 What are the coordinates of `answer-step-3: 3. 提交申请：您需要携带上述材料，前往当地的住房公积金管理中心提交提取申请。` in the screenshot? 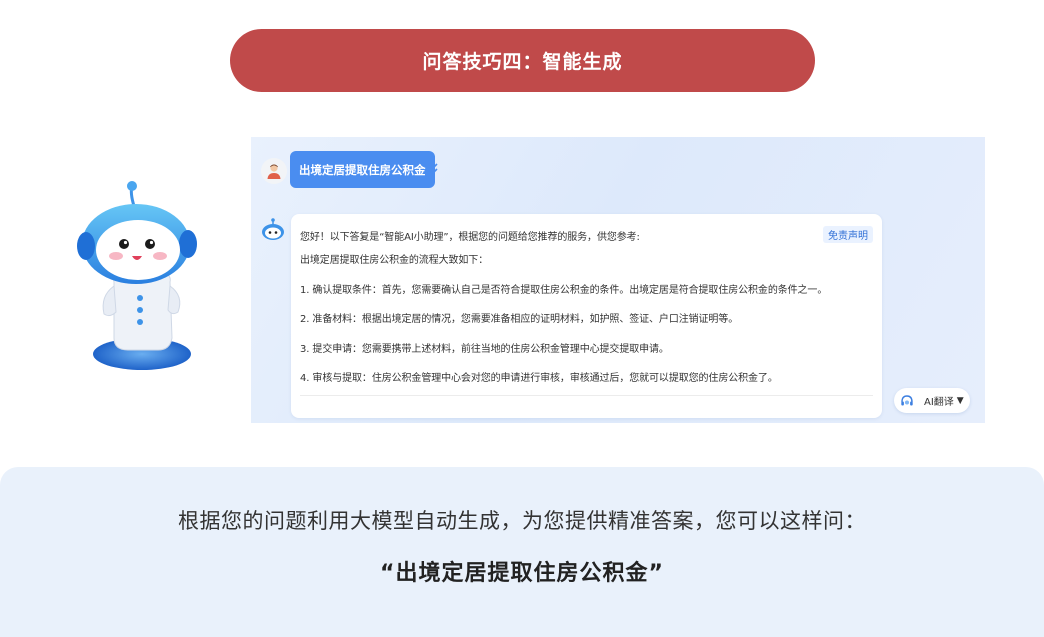 It's located at (484, 349).